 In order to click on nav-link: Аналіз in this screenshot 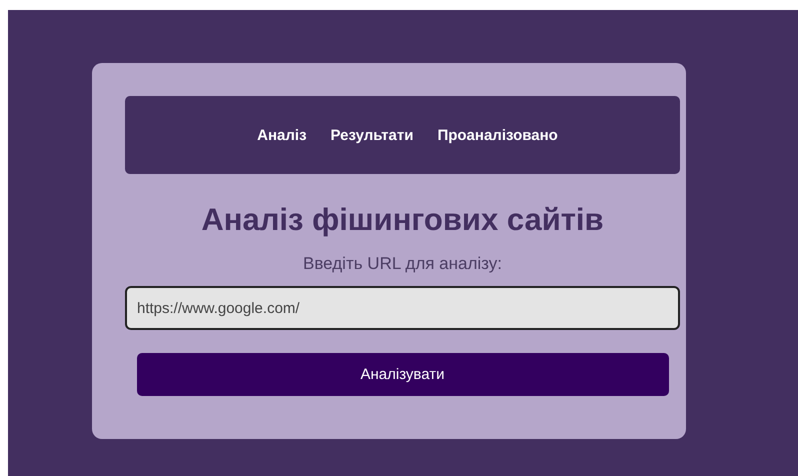, I will do `click(282, 135)`.